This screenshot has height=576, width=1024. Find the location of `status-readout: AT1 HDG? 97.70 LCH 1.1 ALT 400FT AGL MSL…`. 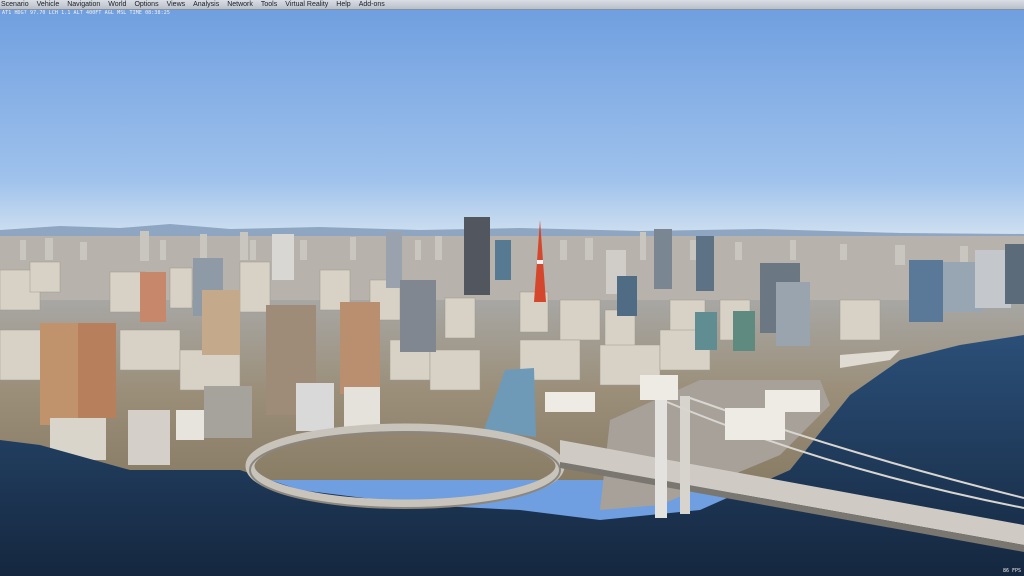

status-readout: AT1 HDG? 97.70 LCH 1.1 ALT 400FT AGL MSL… is located at coordinates (86, 13).